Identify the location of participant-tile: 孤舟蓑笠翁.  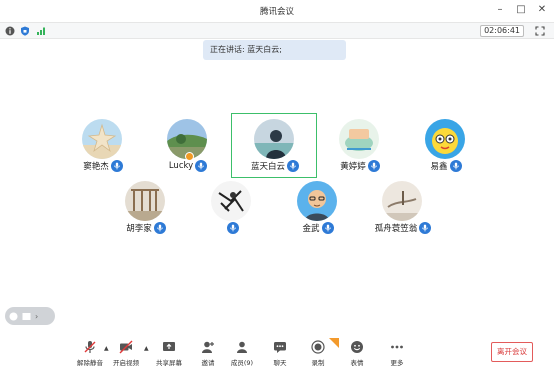
(403, 207).